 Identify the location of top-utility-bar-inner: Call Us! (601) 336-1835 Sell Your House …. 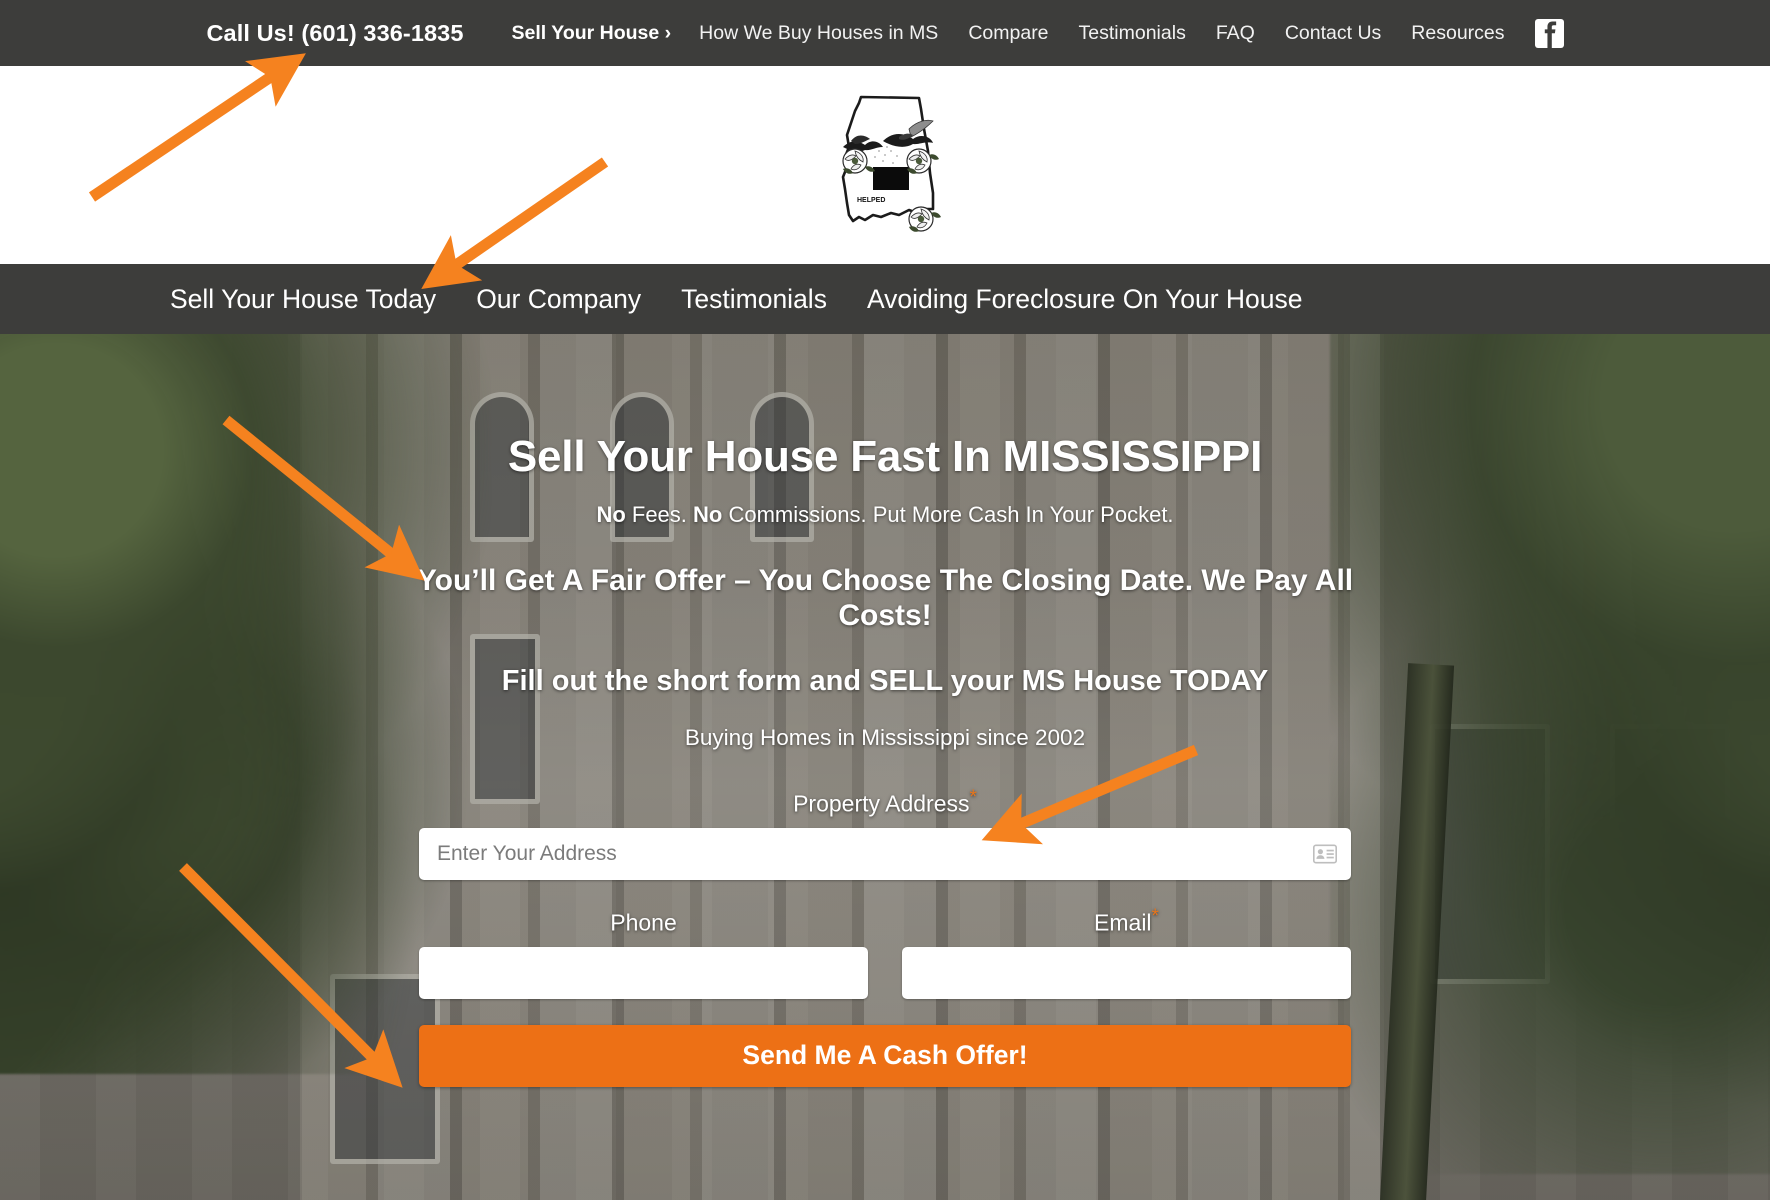
(885, 33).